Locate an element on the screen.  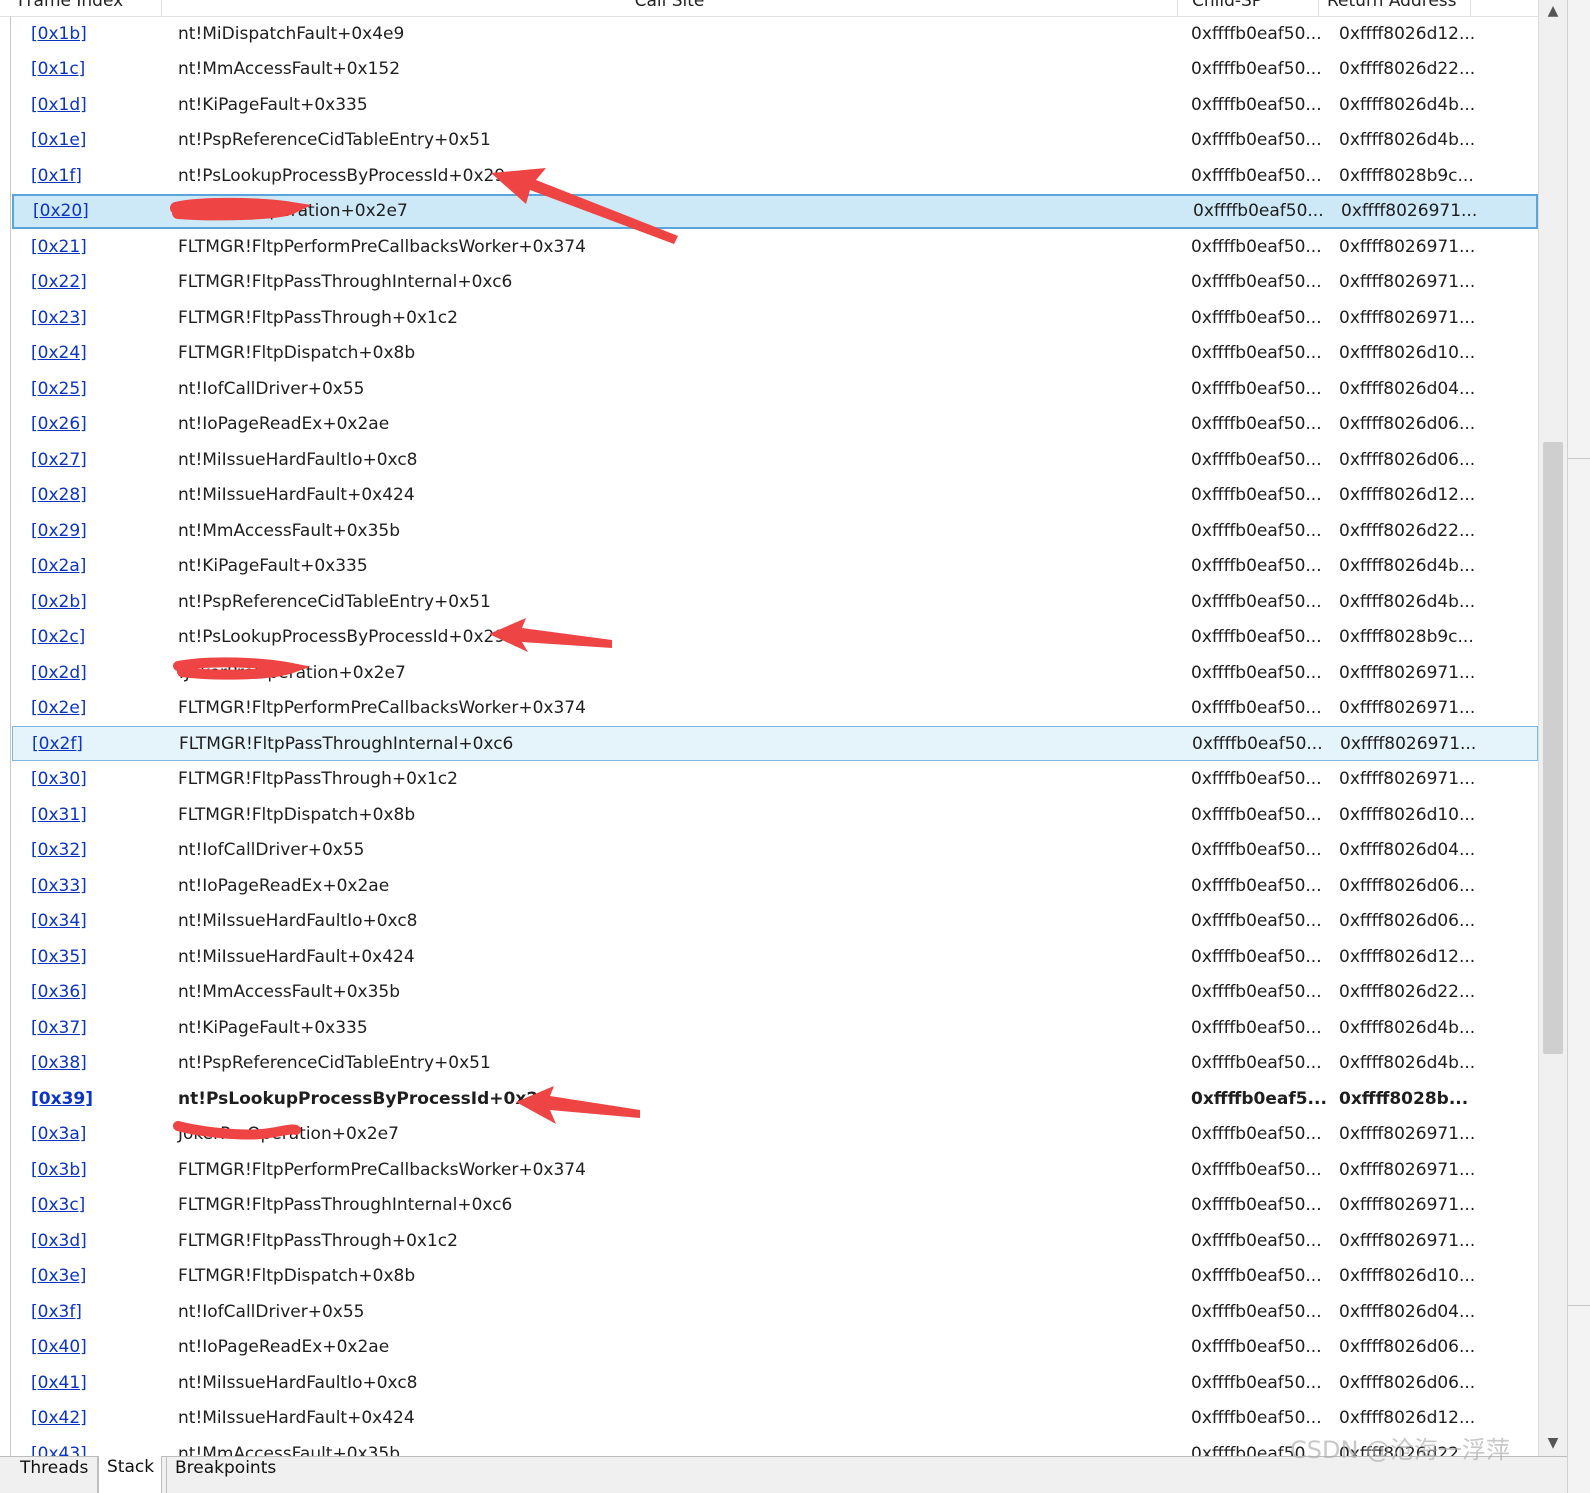
vertical-scrollbar: ▲ ▼ is located at coordinates (1552, 728).